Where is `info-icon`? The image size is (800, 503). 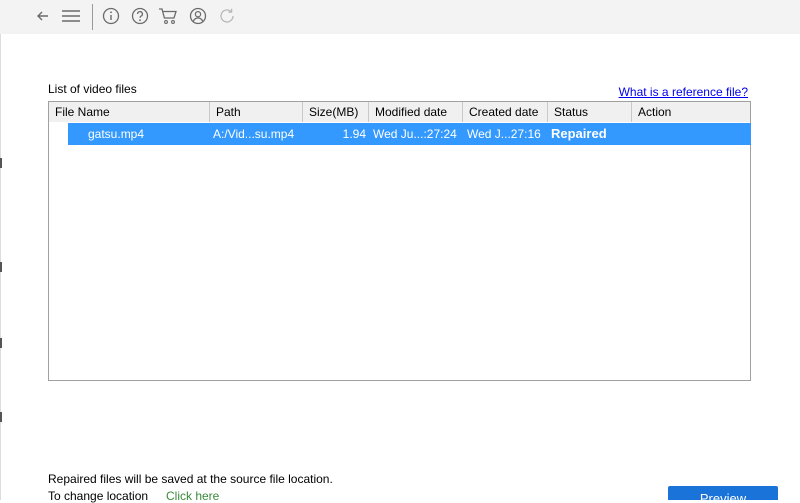
info-icon is located at coordinates (111, 16).